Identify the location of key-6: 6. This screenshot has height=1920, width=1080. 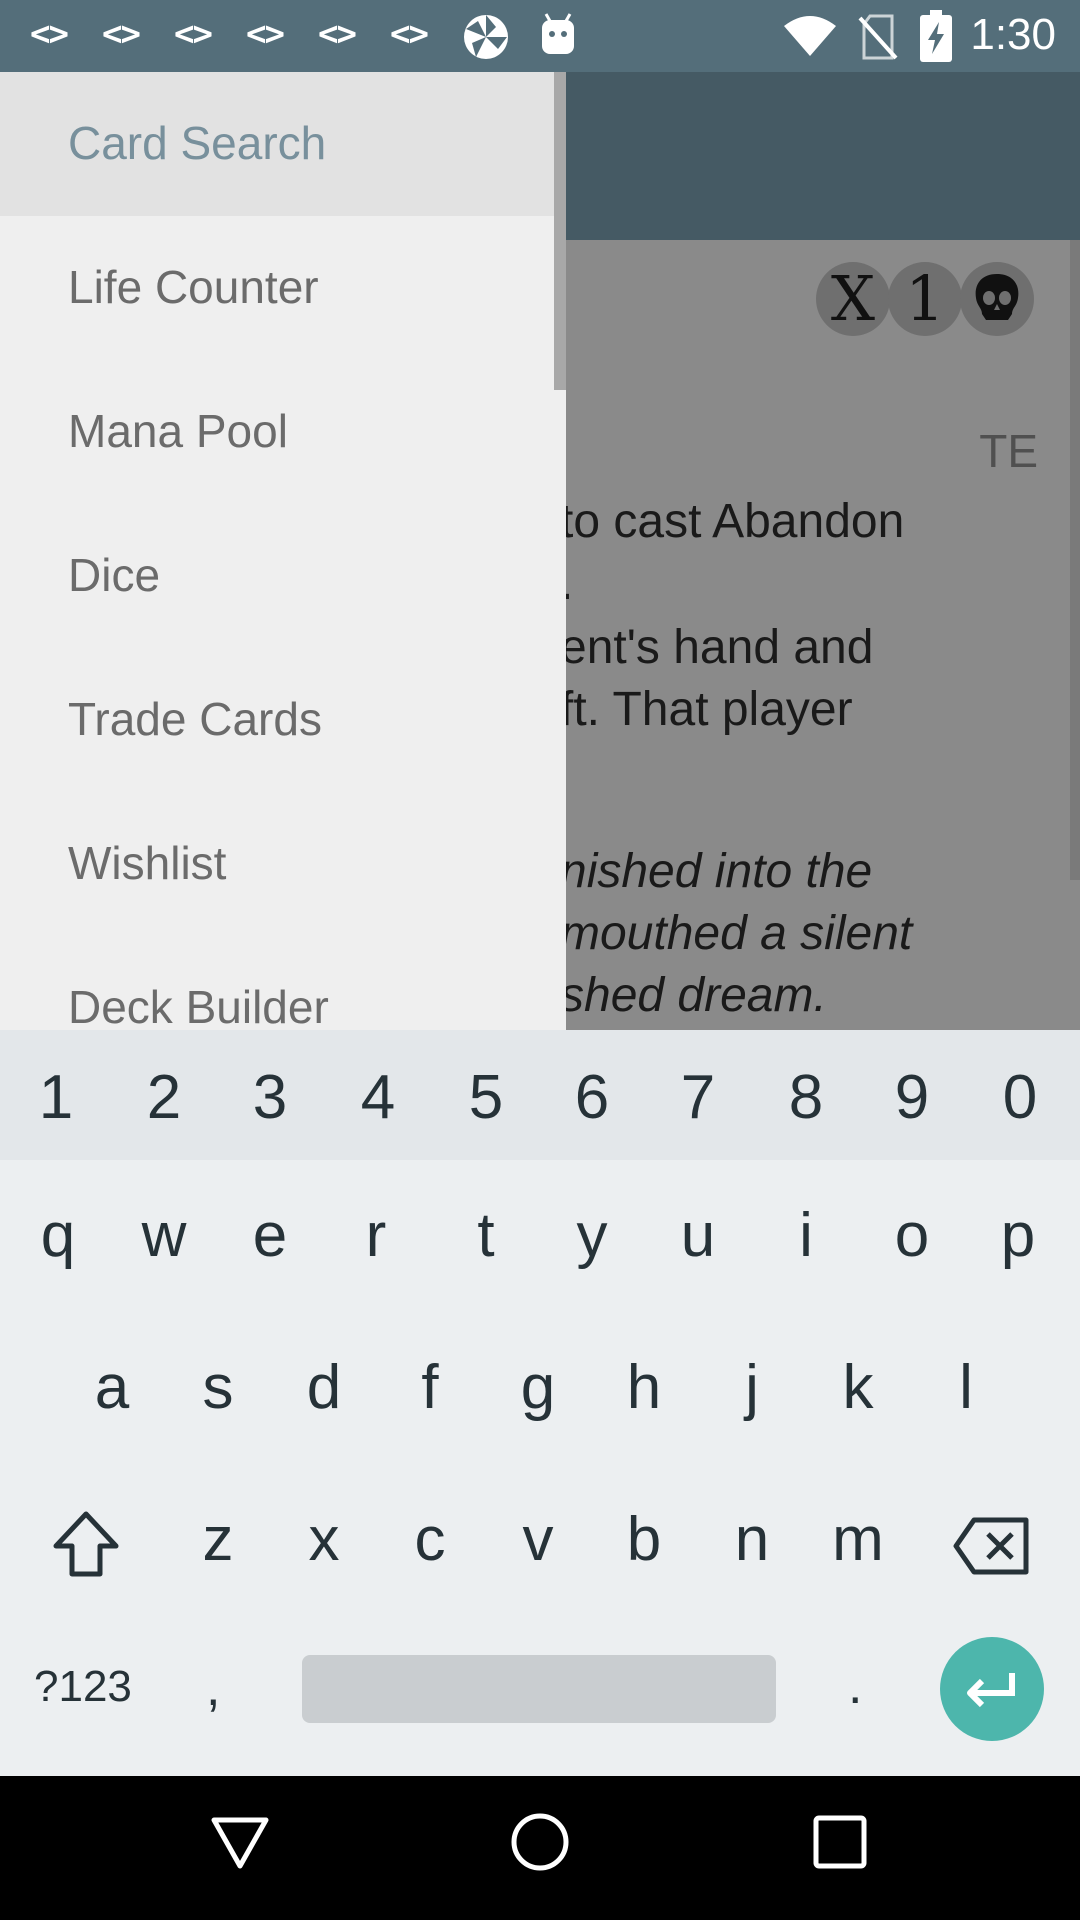
(592, 1097).